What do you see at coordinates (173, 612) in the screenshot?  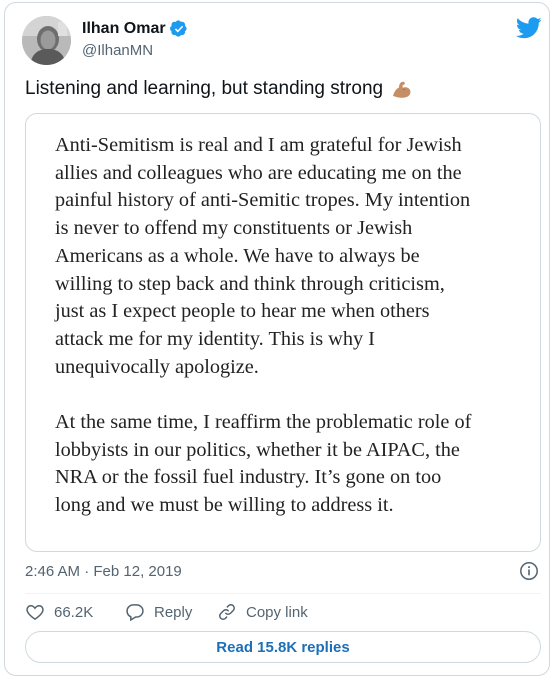 I see `reply-label: Reply` at bounding box center [173, 612].